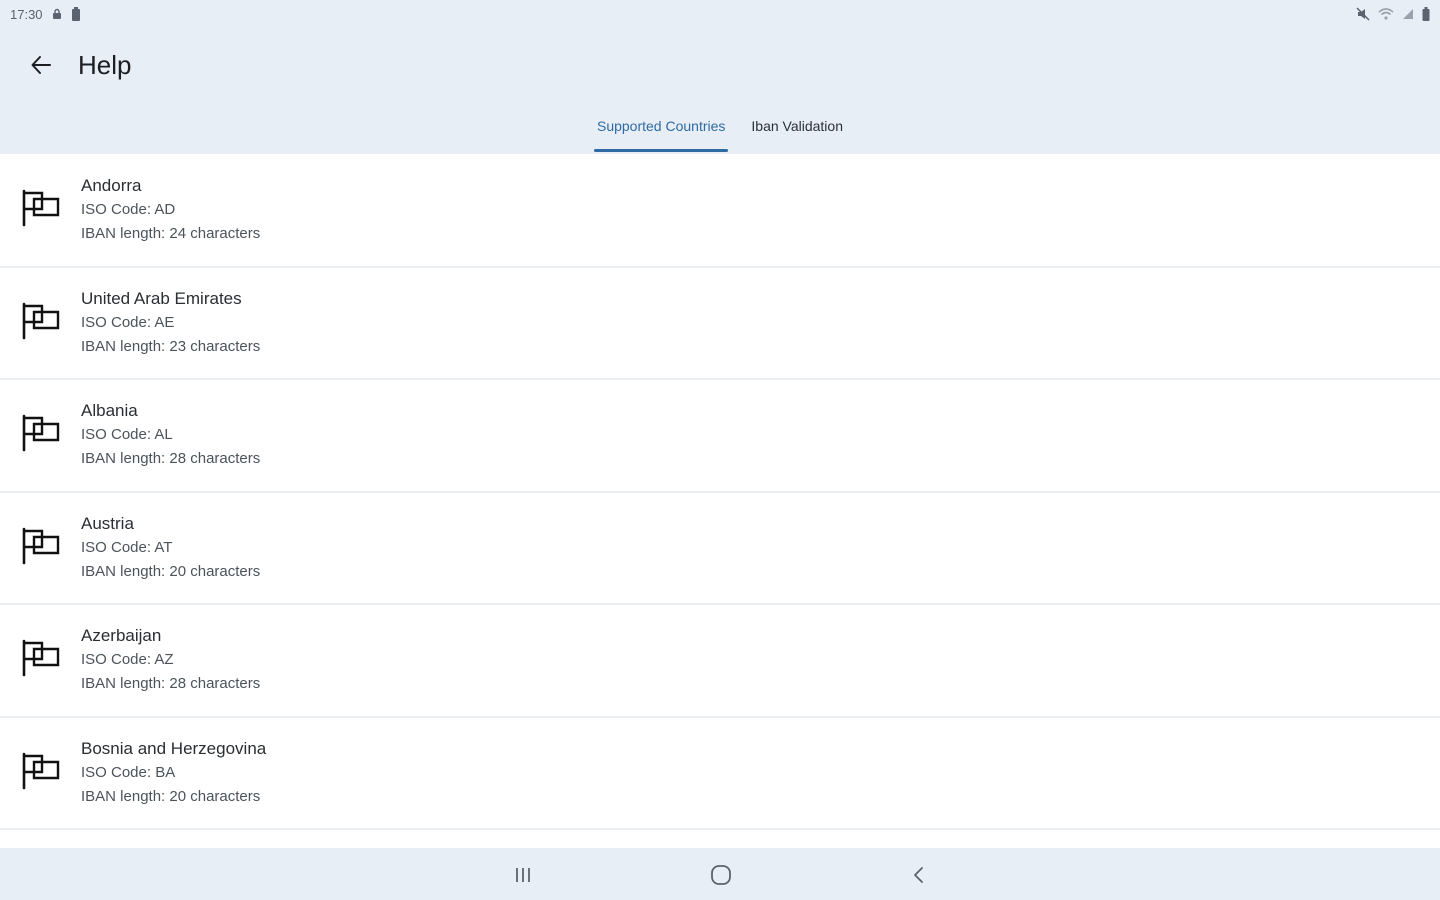 The width and height of the screenshot is (1440, 900). What do you see at coordinates (797, 126) in the screenshot?
I see `tab-label: Iban Validation` at bounding box center [797, 126].